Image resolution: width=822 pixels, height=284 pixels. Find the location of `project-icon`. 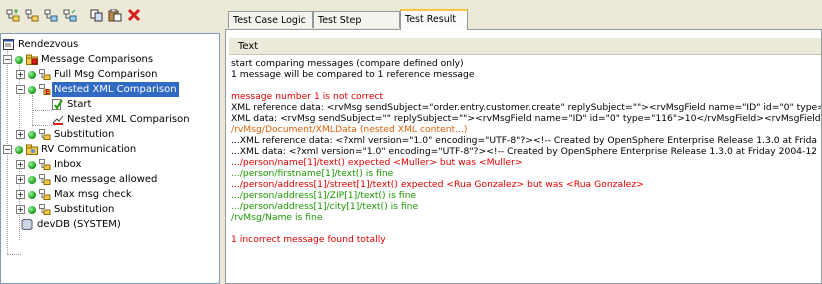

project-icon is located at coordinates (8, 44).